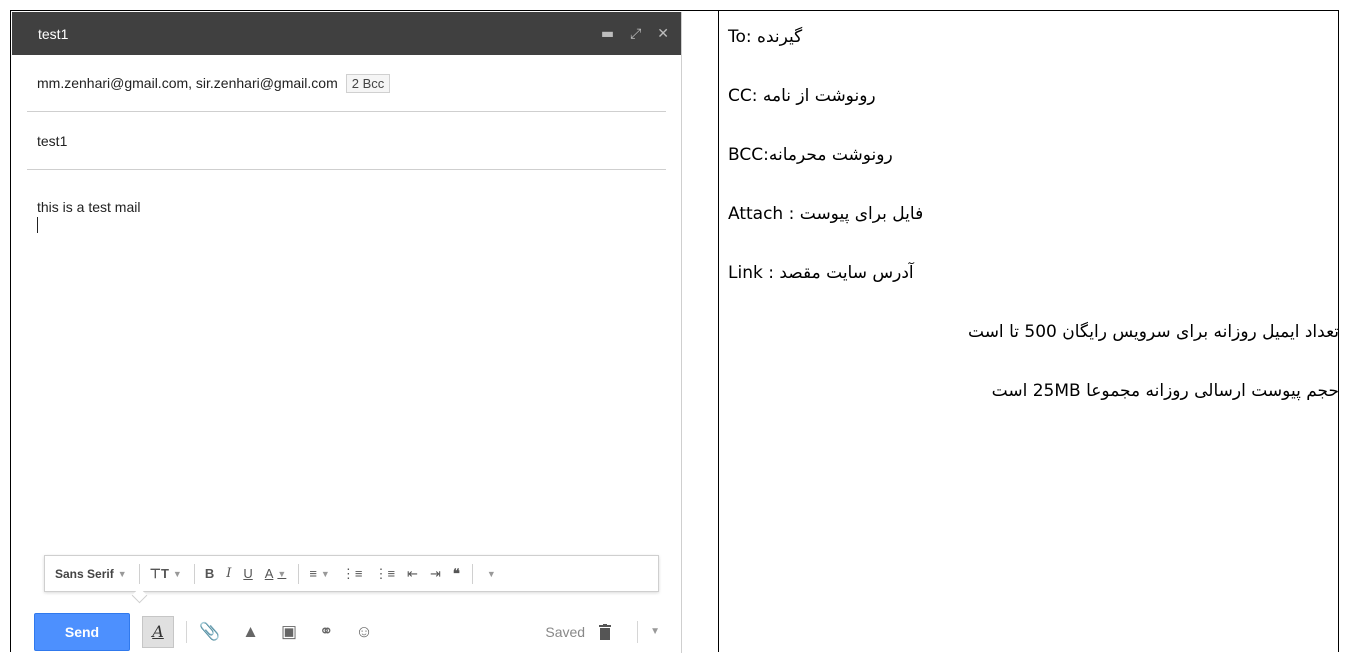 This screenshot has width=1353, height=653. I want to click on trash-icon, so click(605, 631).